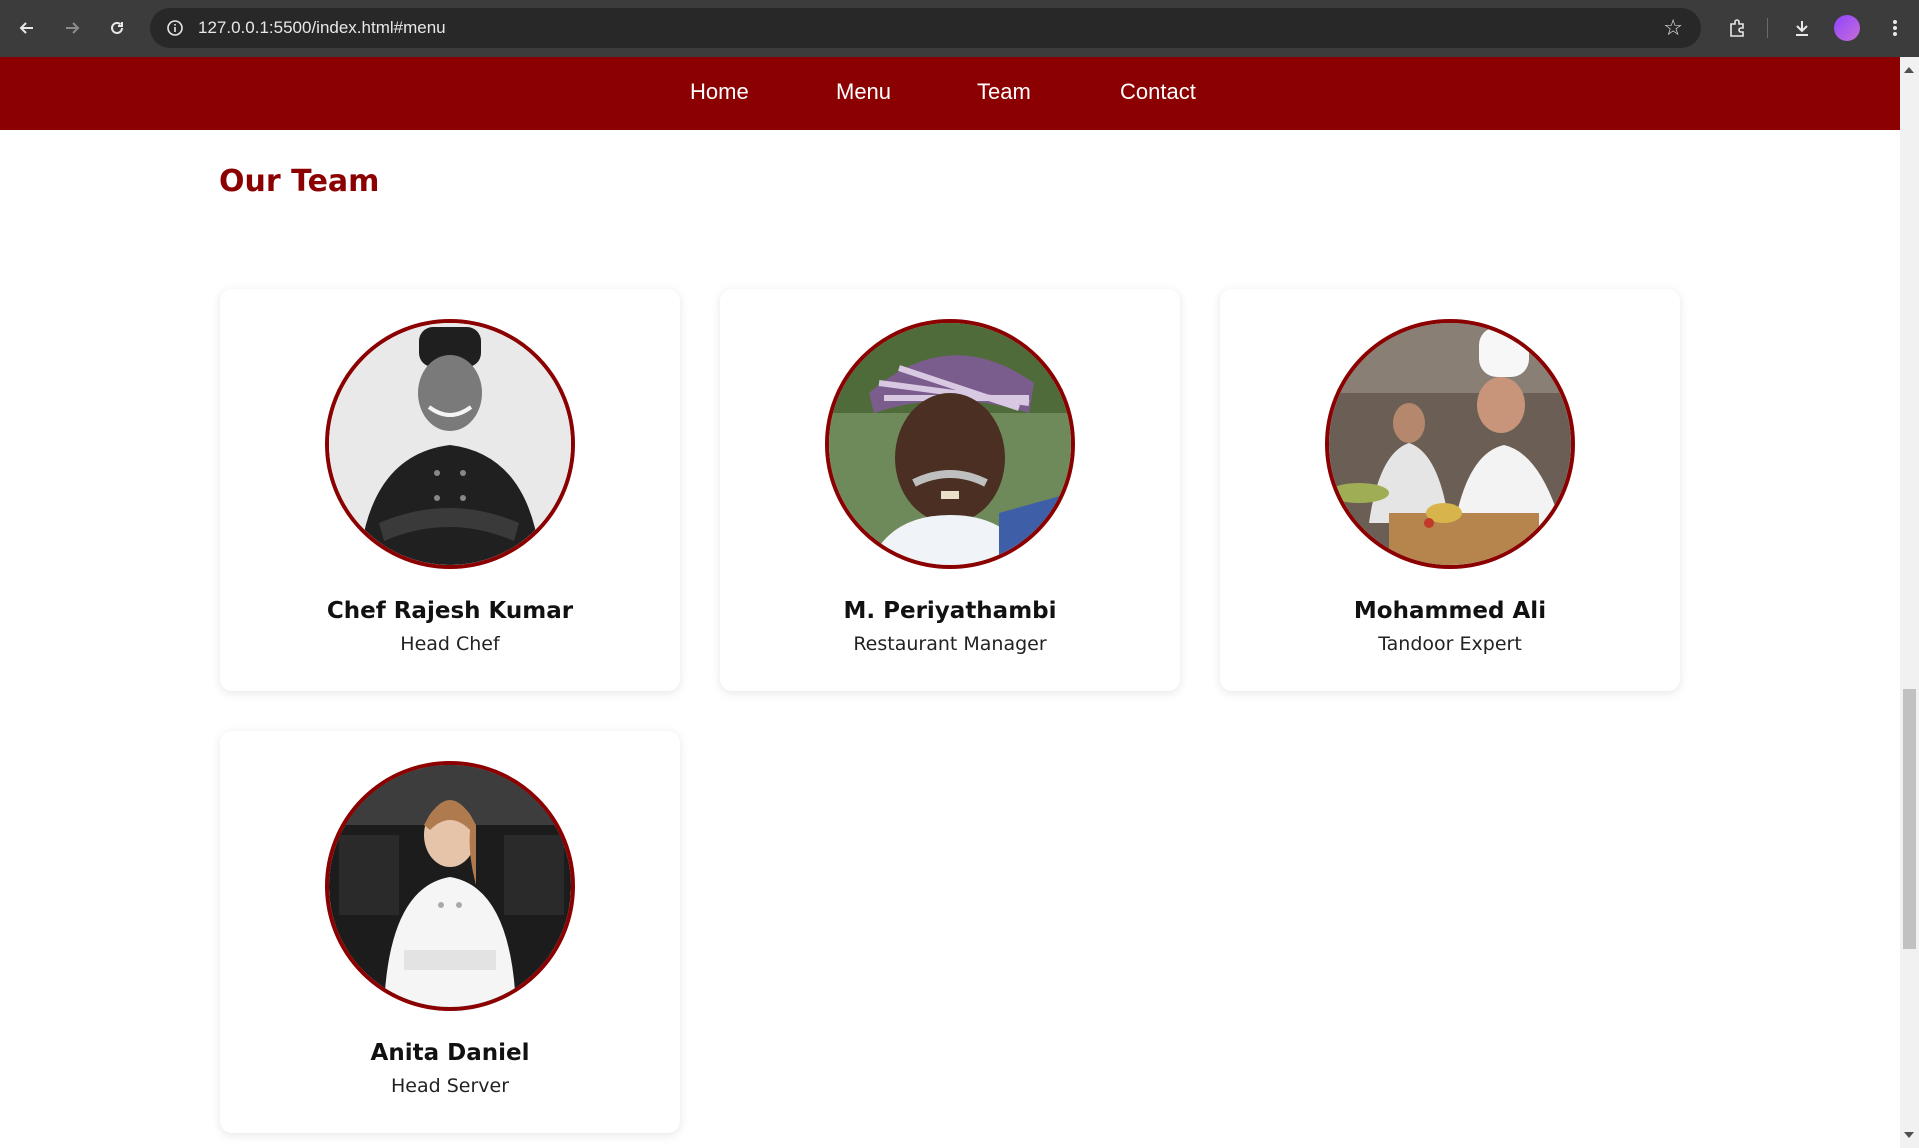 This screenshot has height=1148, width=1919. Describe the element at coordinates (950, 611) in the screenshot. I see `member-name: M. Periyathambi` at that location.